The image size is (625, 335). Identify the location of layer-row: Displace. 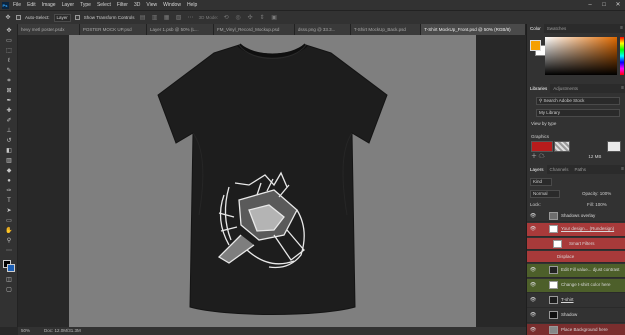
(576, 257).